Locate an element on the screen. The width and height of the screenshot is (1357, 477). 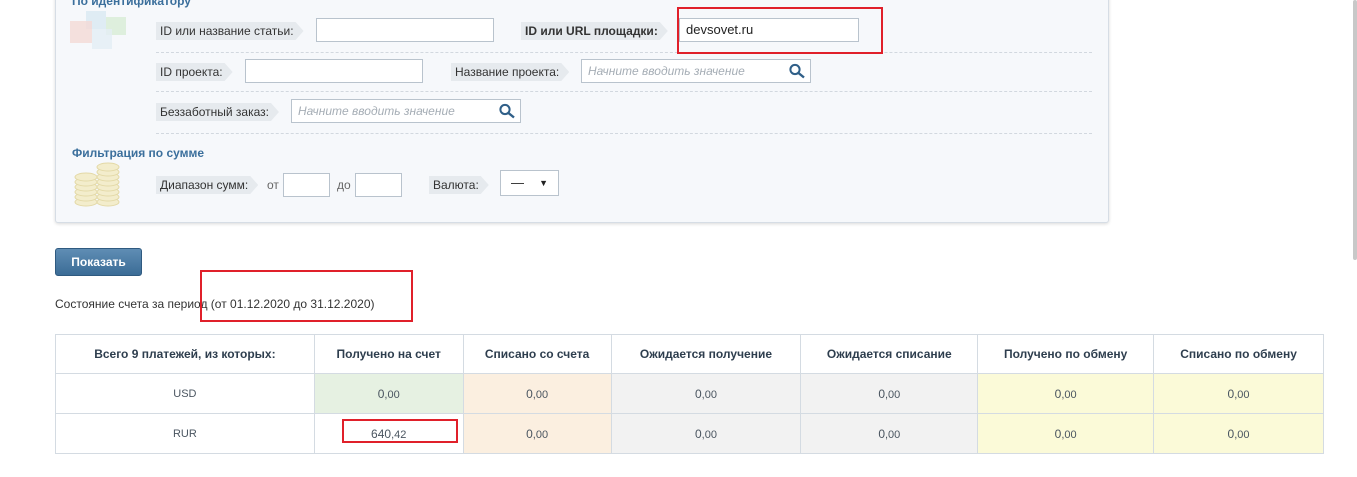
table-row: RUR 640,42 0,00 0,00 0,00 0,00 0,00 is located at coordinates (689, 433).